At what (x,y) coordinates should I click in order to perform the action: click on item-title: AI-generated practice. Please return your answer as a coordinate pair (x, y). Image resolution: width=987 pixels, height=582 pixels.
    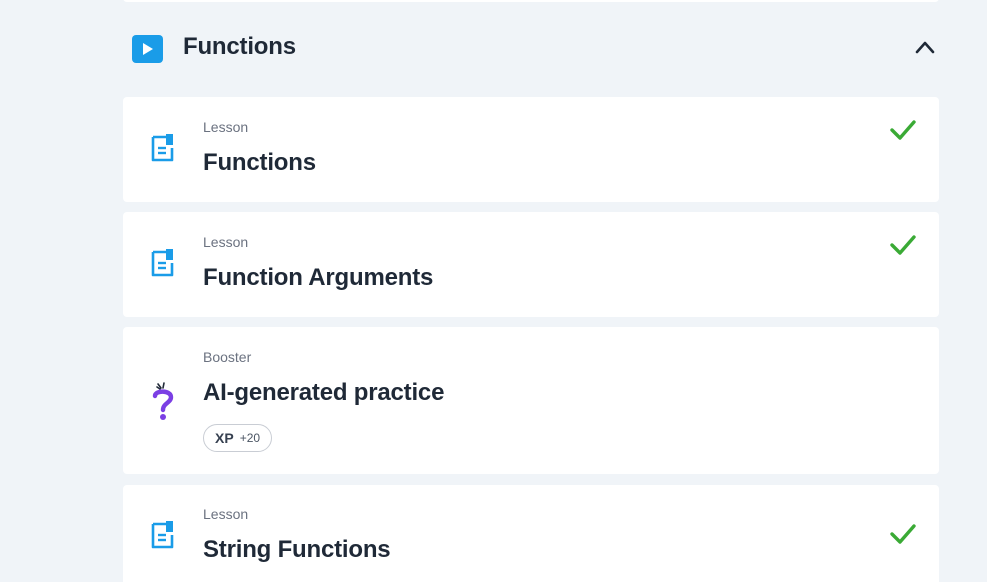
    Looking at the image, I should click on (324, 392).